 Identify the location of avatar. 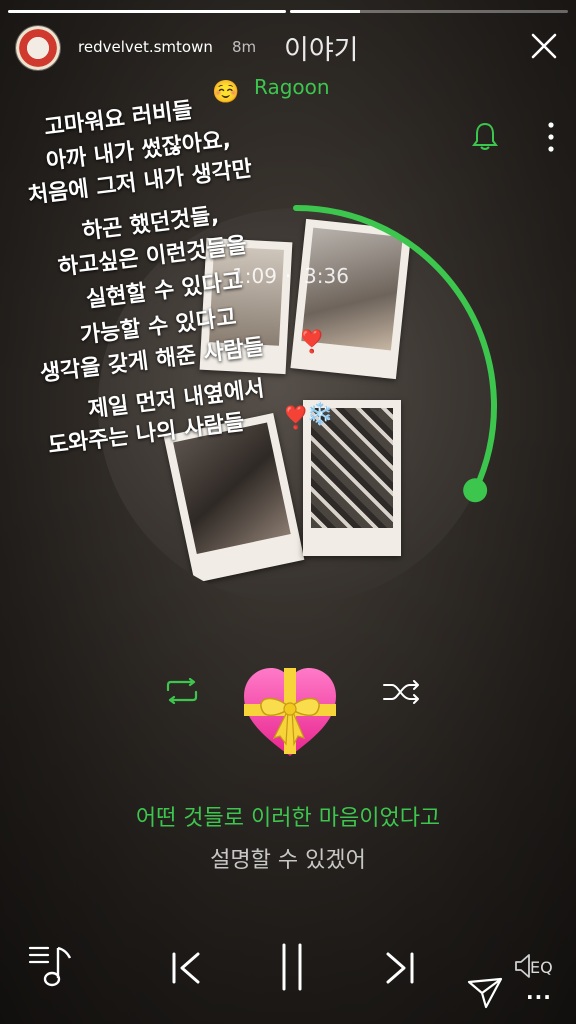
(38, 48).